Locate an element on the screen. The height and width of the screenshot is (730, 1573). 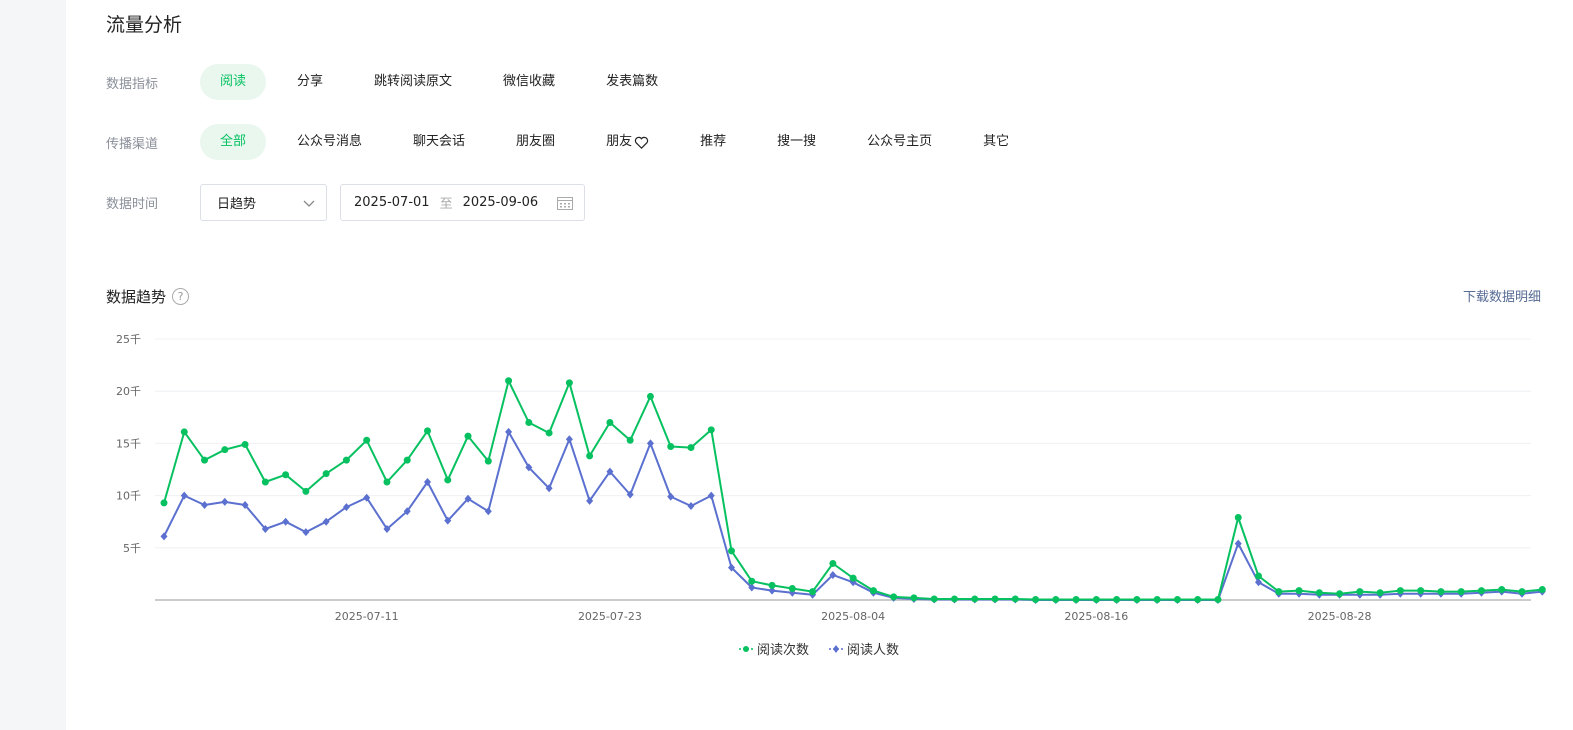
legend-label: 阅读次数 is located at coordinates (783, 650).